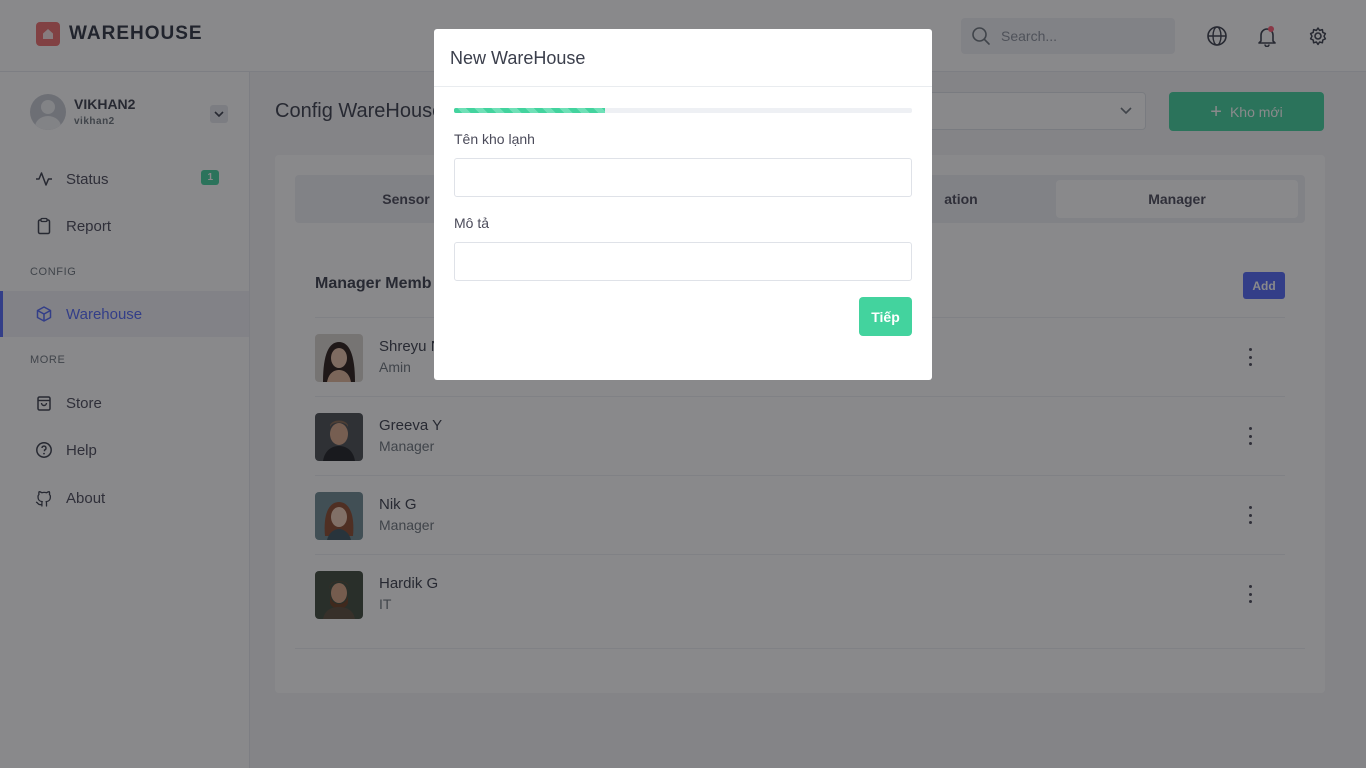  Describe the element at coordinates (683, 261) in the screenshot. I see `description-input` at that location.